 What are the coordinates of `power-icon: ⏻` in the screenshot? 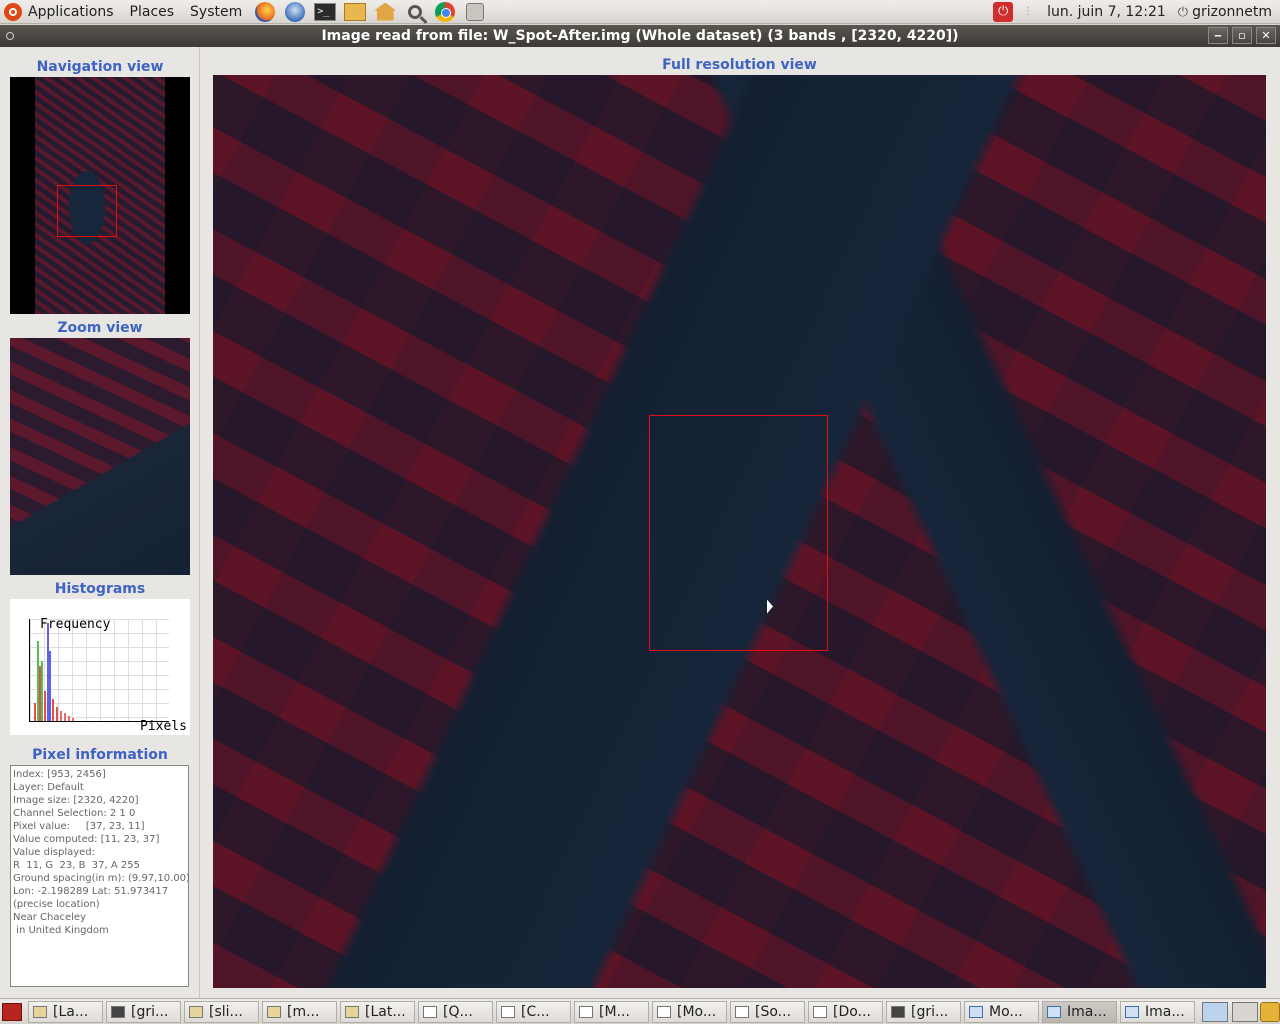 It's located at (1003, 11).